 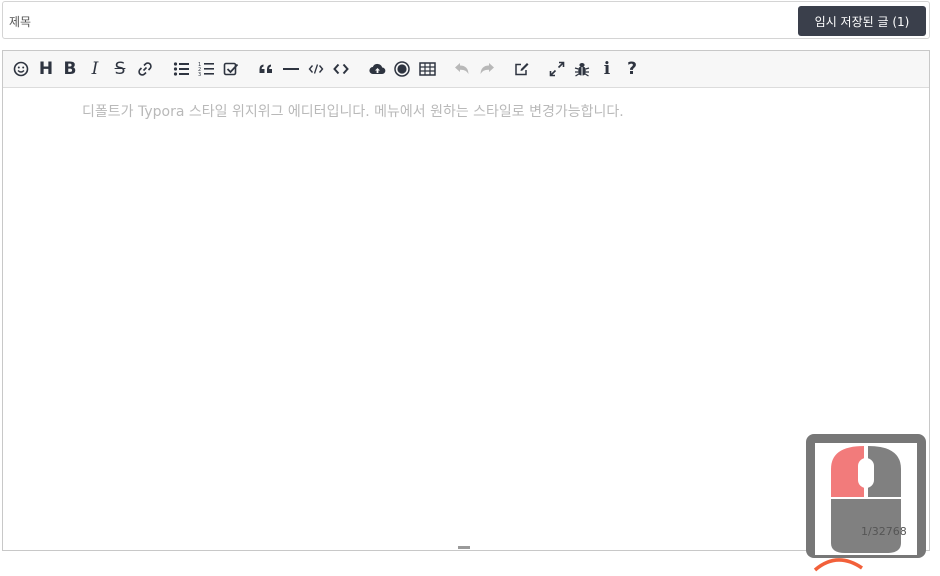 I want to click on help-icon: ?, so click(x=632, y=69).